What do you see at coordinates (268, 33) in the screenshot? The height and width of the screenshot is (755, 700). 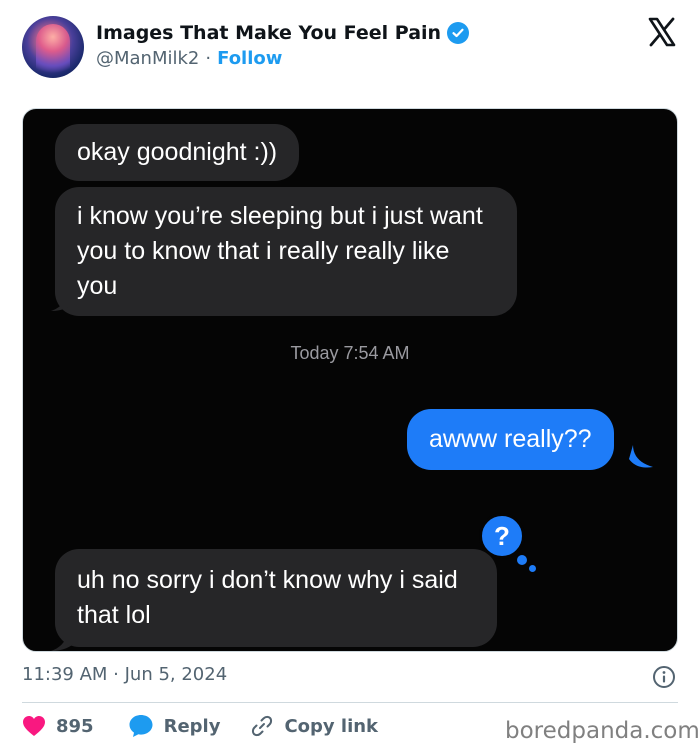 I see `display-name: Images That Make You Feel Pain` at bounding box center [268, 33].